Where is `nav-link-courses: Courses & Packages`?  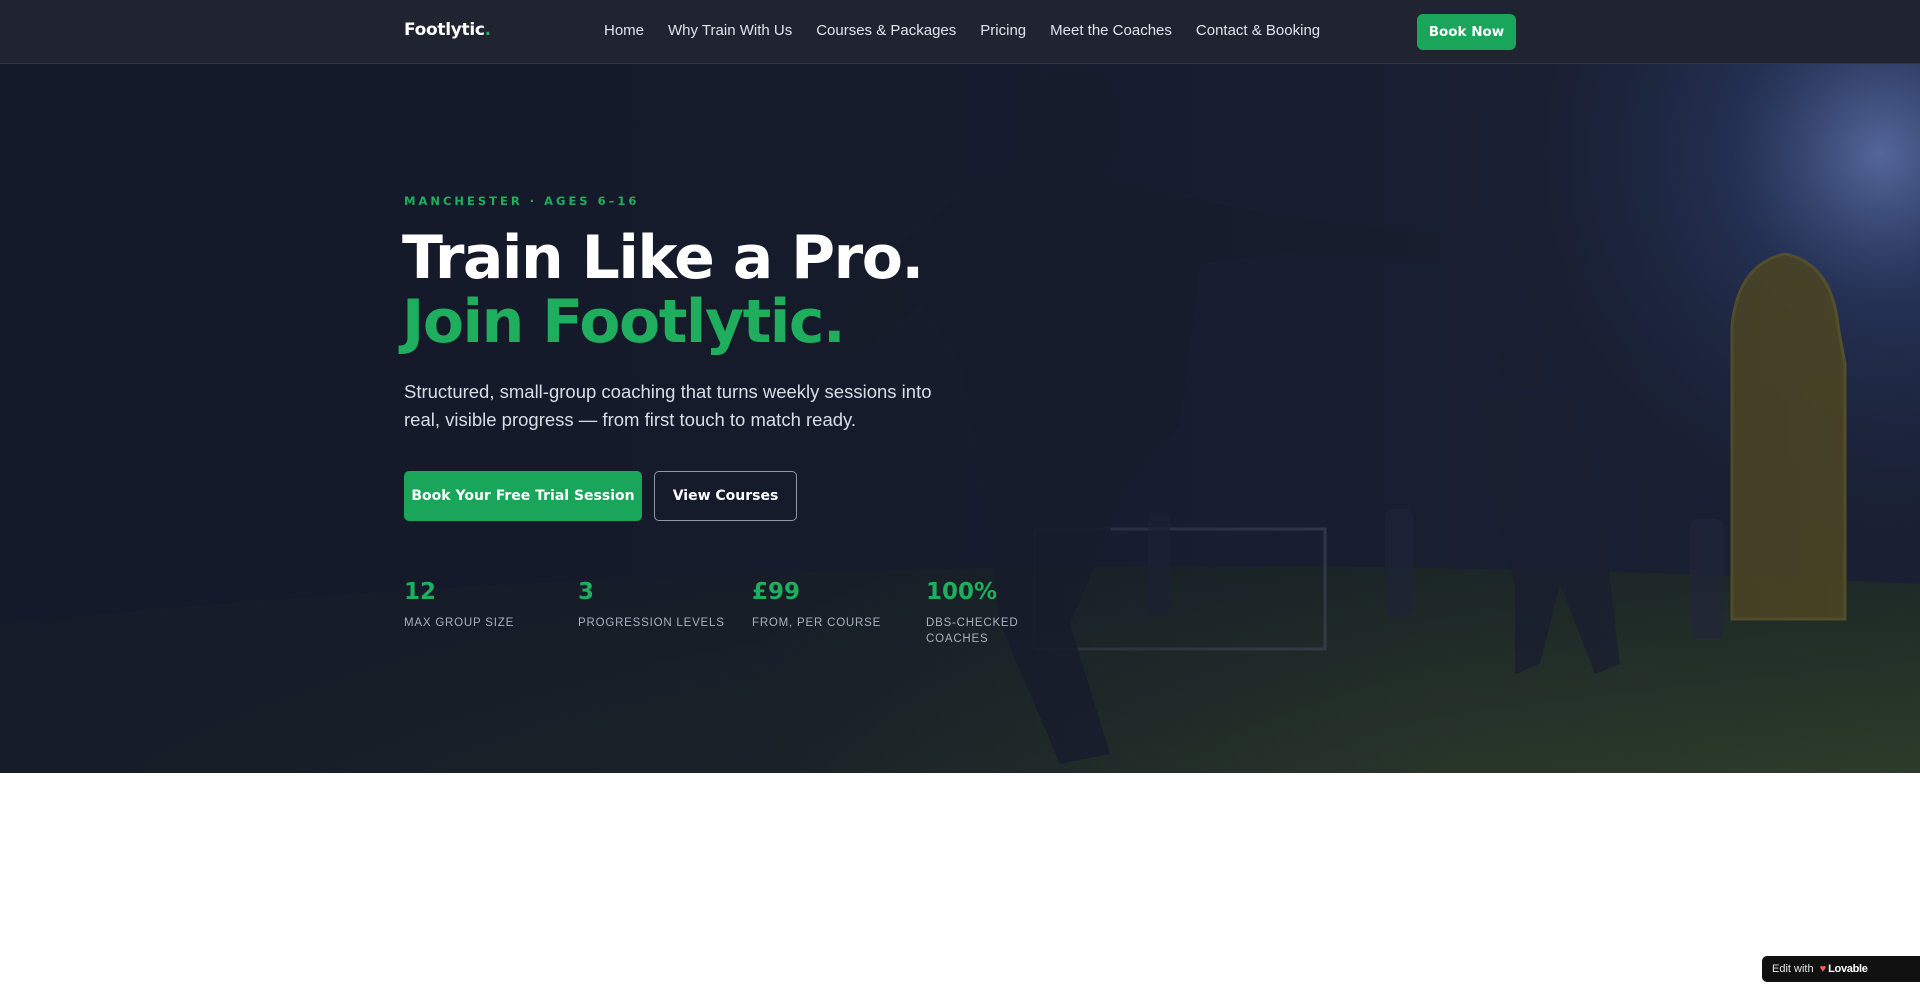
nav-link-courses: Courses & Packages is located at coordinates (886, 30).